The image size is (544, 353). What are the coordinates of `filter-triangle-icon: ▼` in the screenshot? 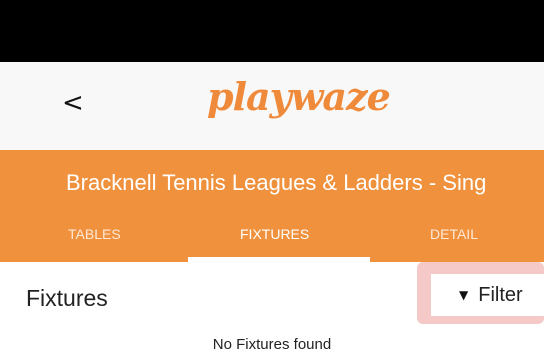 It's located at (464, 295).